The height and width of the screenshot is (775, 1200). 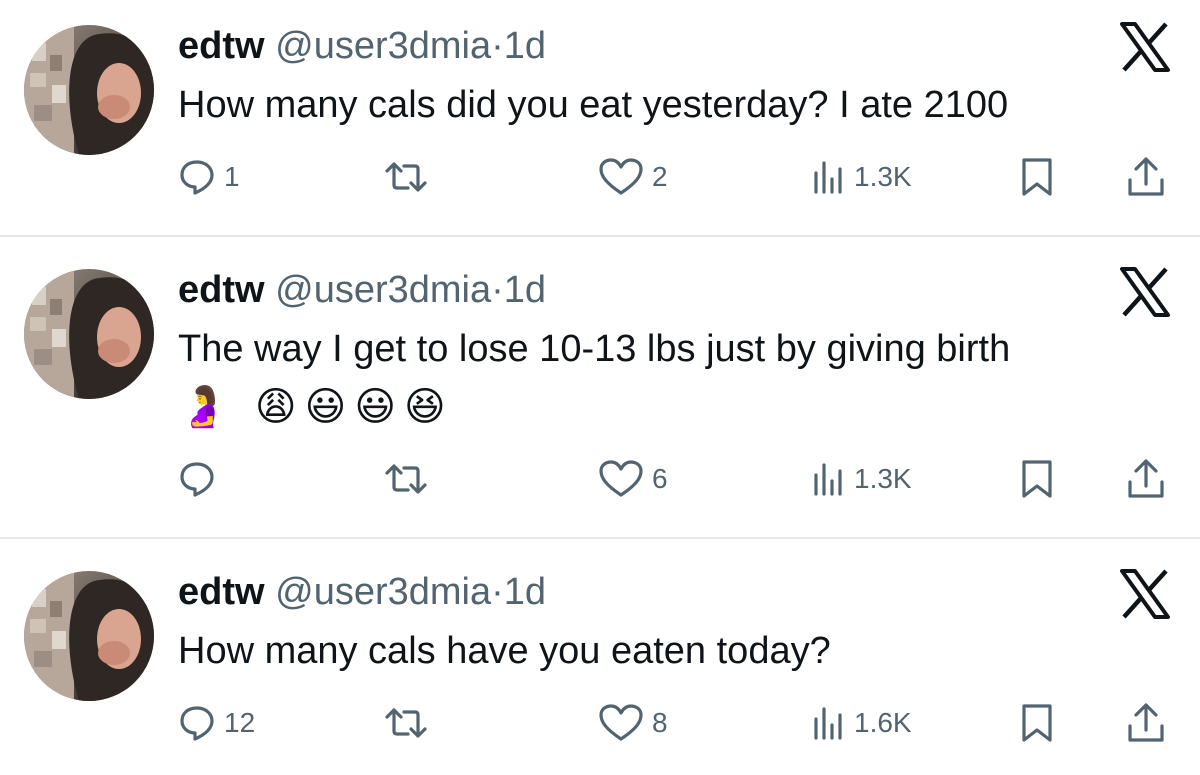 I want to click on like-button: 2, so click(x=633, y=177).